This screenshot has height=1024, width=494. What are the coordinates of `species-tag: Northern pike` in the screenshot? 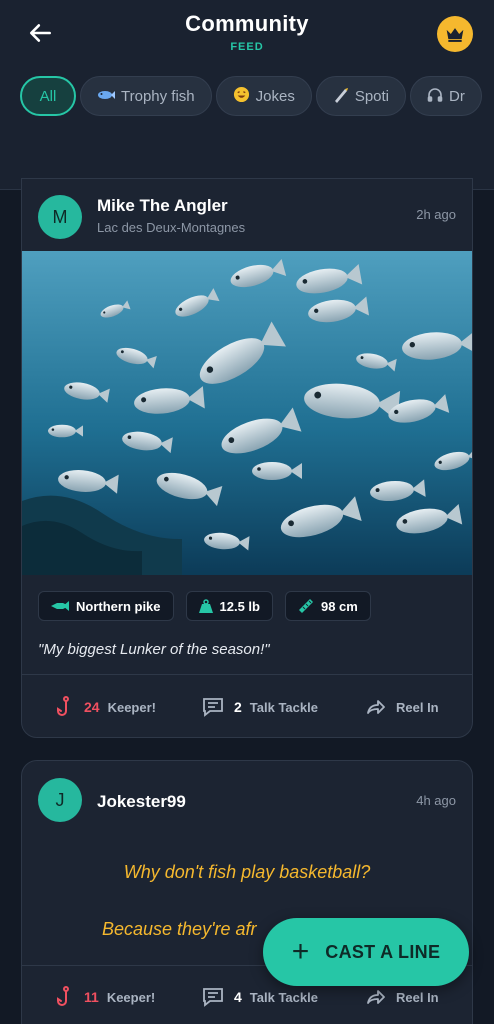 It's located at (106, 606).